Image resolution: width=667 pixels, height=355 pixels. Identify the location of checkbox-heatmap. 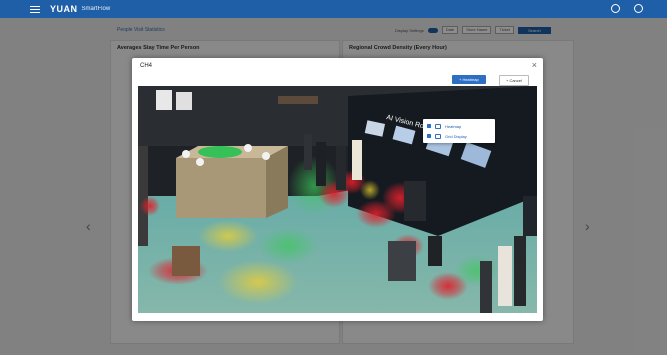
(429, 126).